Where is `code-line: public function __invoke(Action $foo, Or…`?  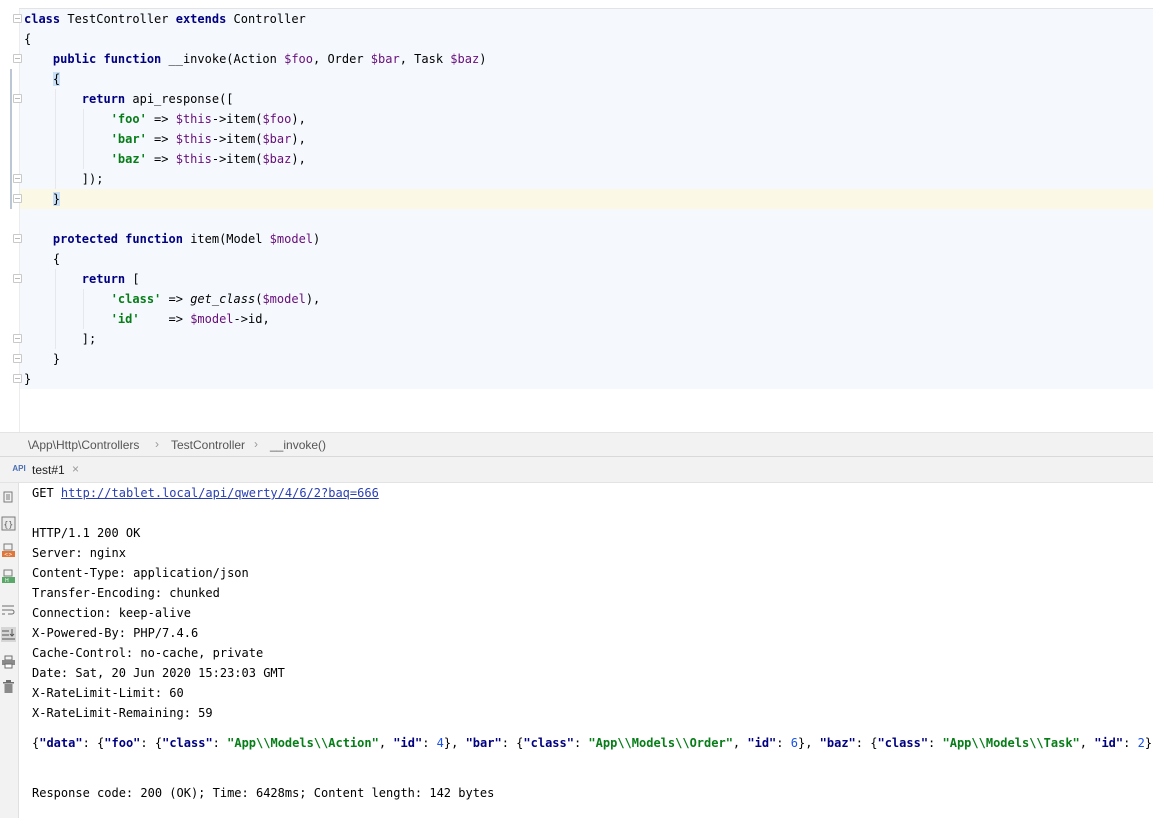
code-line: public function __invoke(Action $foo, Or… is located at coordinates (255, 59).